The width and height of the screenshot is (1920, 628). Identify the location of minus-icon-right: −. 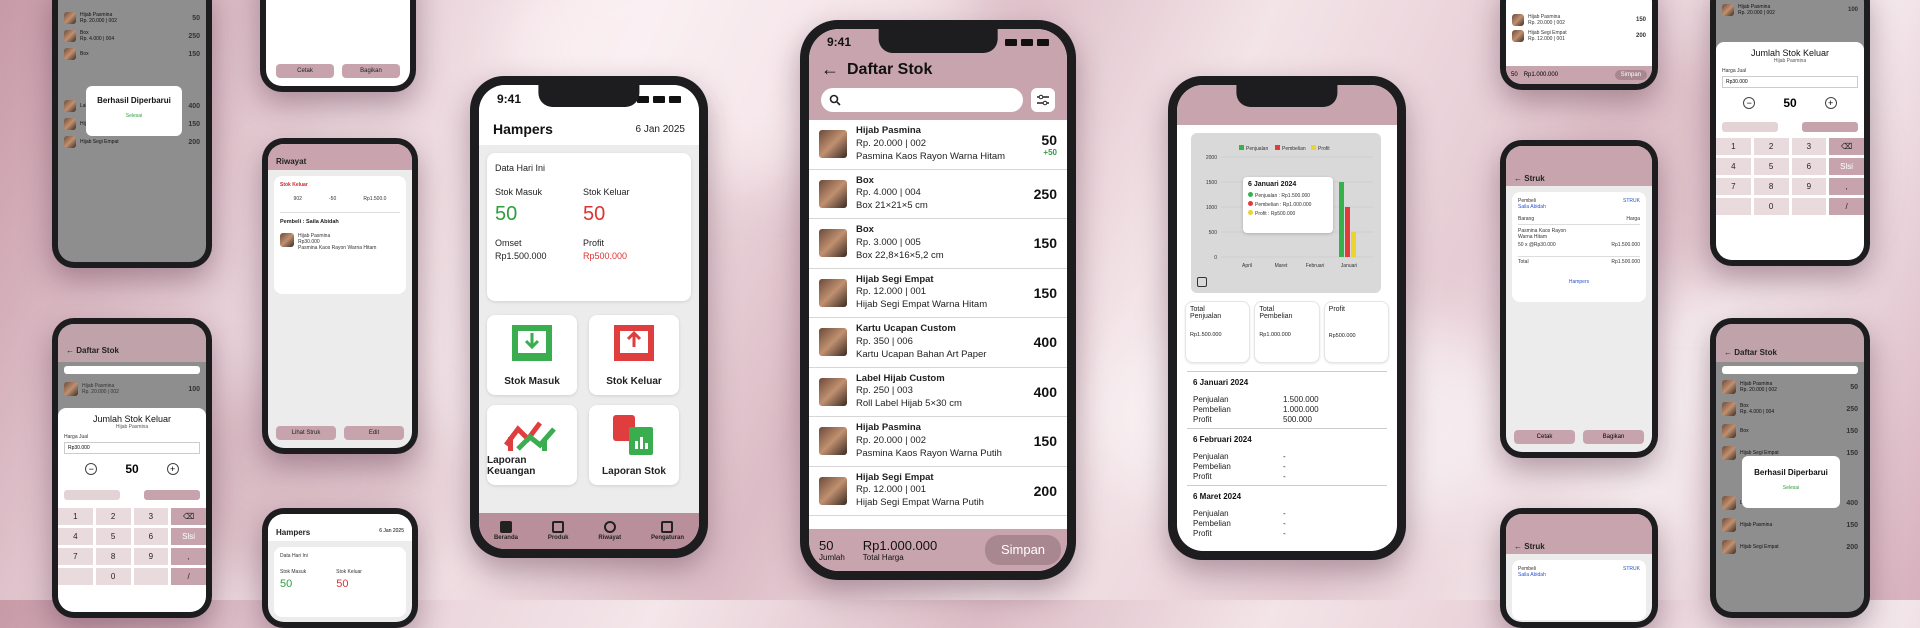
(1749, 103).